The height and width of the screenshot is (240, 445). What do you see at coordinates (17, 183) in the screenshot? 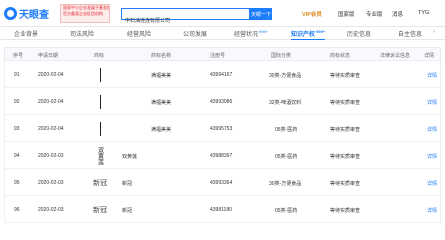
I see `row-index: 95` at bounding box center [17, 183].